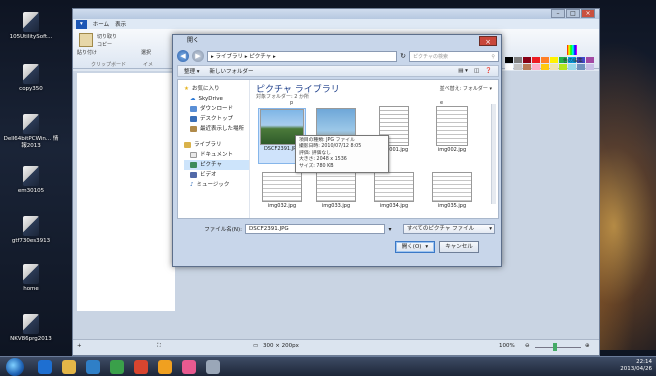  I want to click on zoom-slider, so click(558, 347).